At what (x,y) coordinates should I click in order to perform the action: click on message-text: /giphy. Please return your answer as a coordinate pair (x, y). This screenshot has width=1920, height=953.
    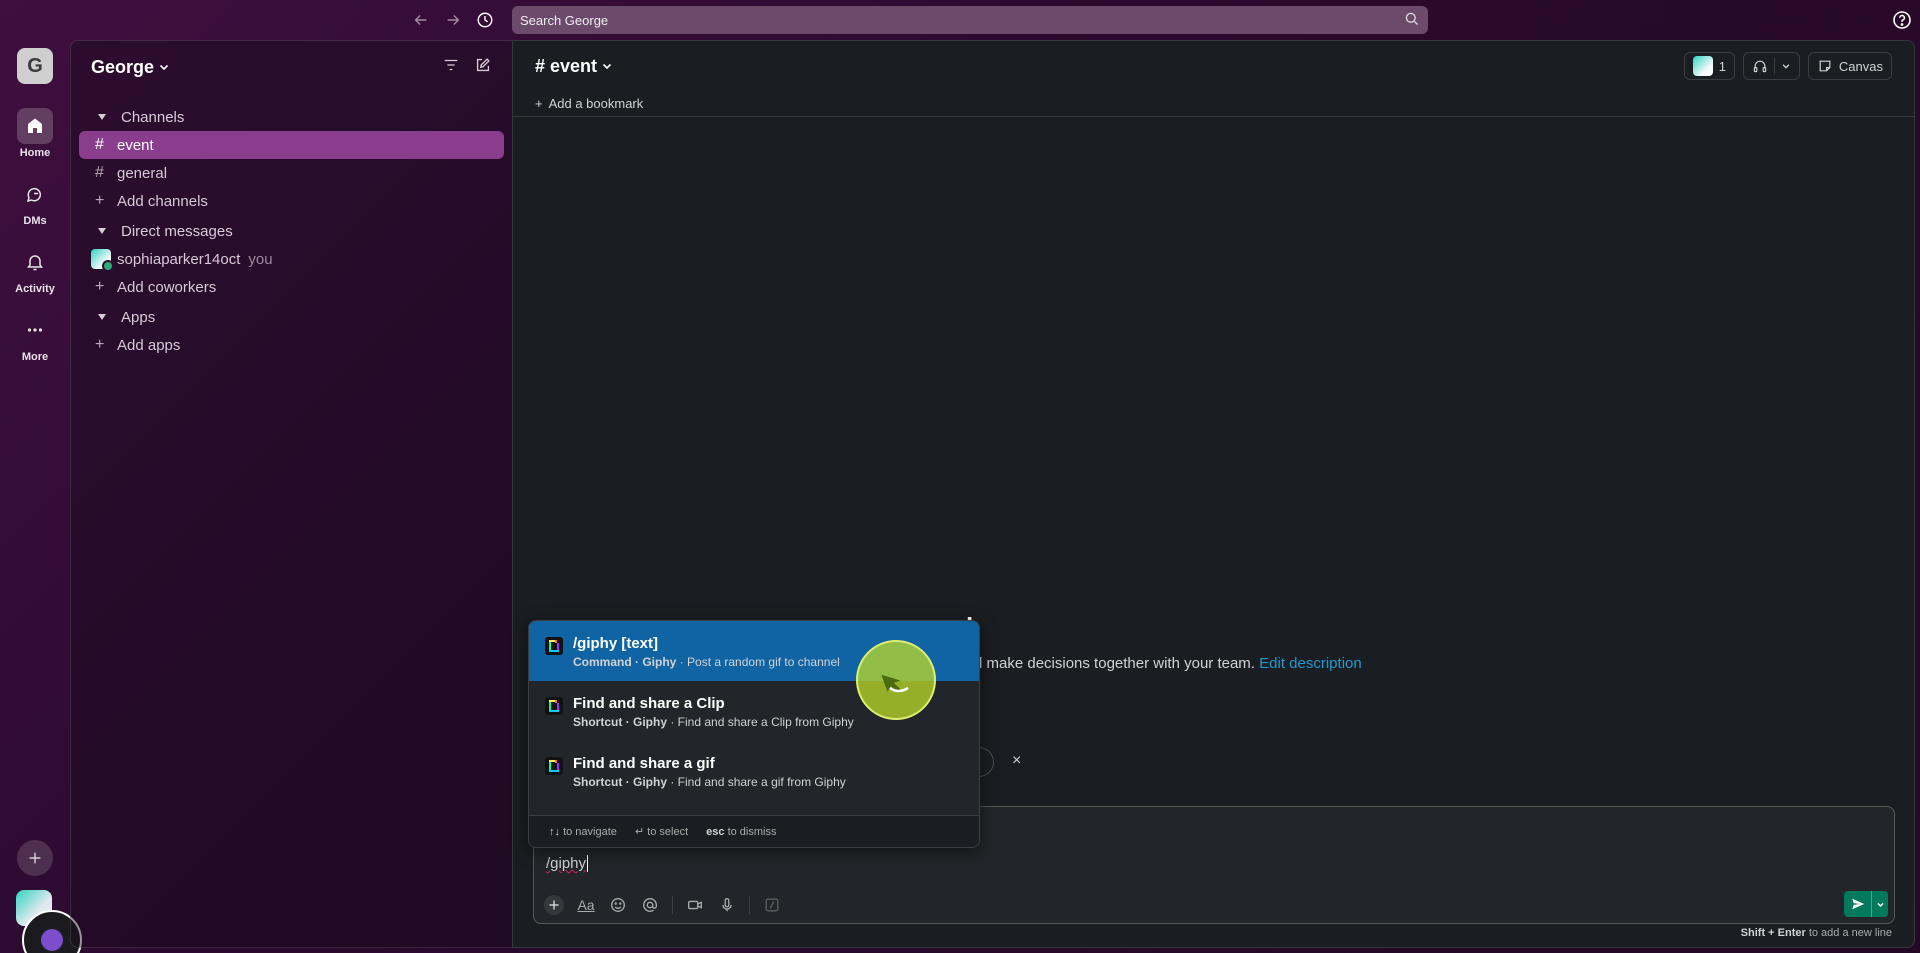
    Looking at the image, I should click on (566, 863).